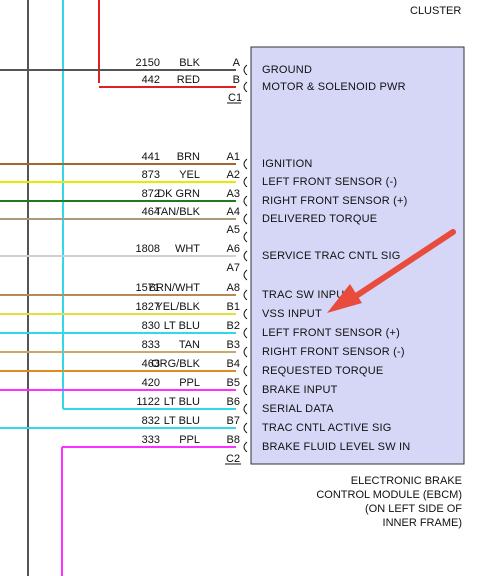  I want to click on pin-b7: B7, so click(233, 421).